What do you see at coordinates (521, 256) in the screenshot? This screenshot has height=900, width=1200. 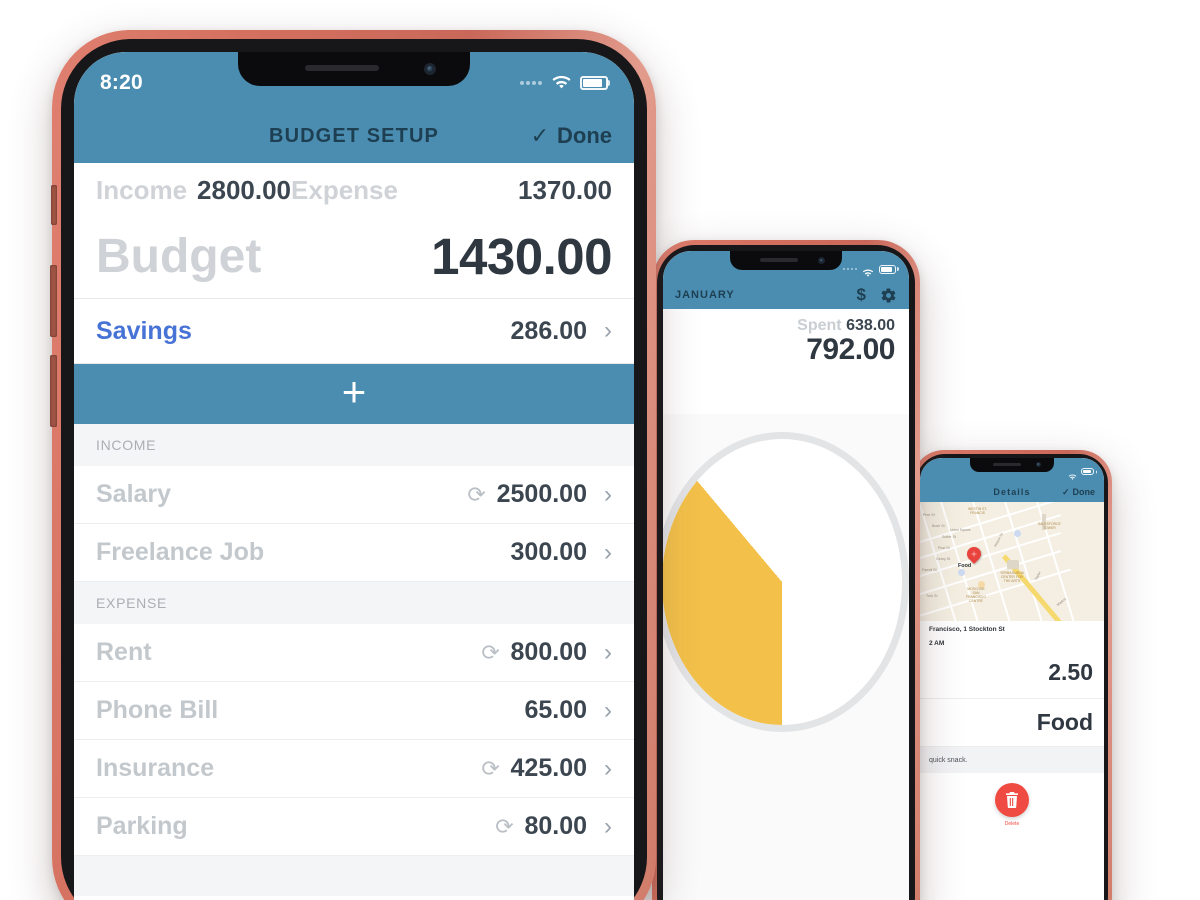 I see `budget-value: 1430.00` at bounding box center [521, 256].